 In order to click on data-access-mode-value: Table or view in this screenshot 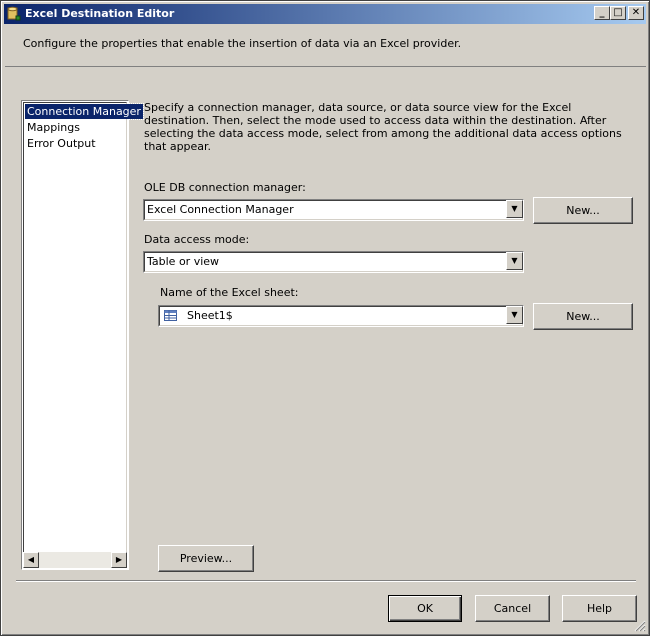, I will do `click(183, 261)`.